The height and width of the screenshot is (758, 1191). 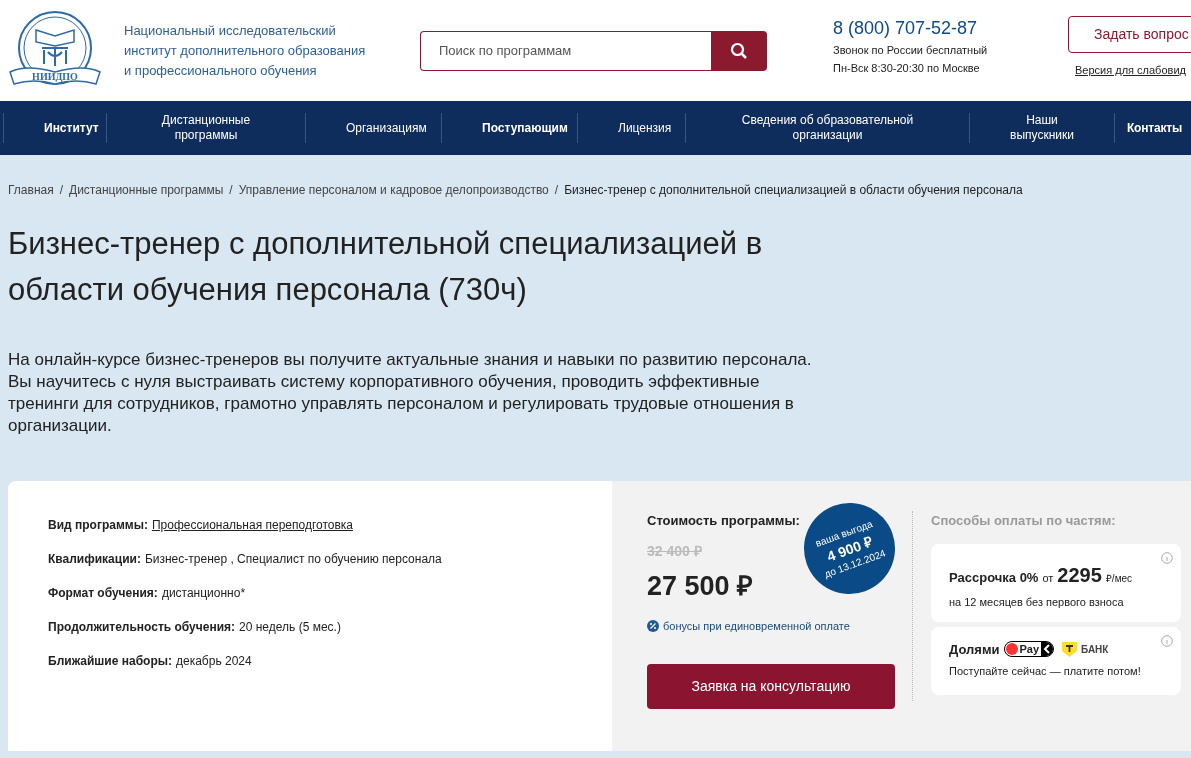 What do you see at coordinates (1047, 649) in the screenshot?
I see `chevron-icon` at bounding box center [1047, 649].